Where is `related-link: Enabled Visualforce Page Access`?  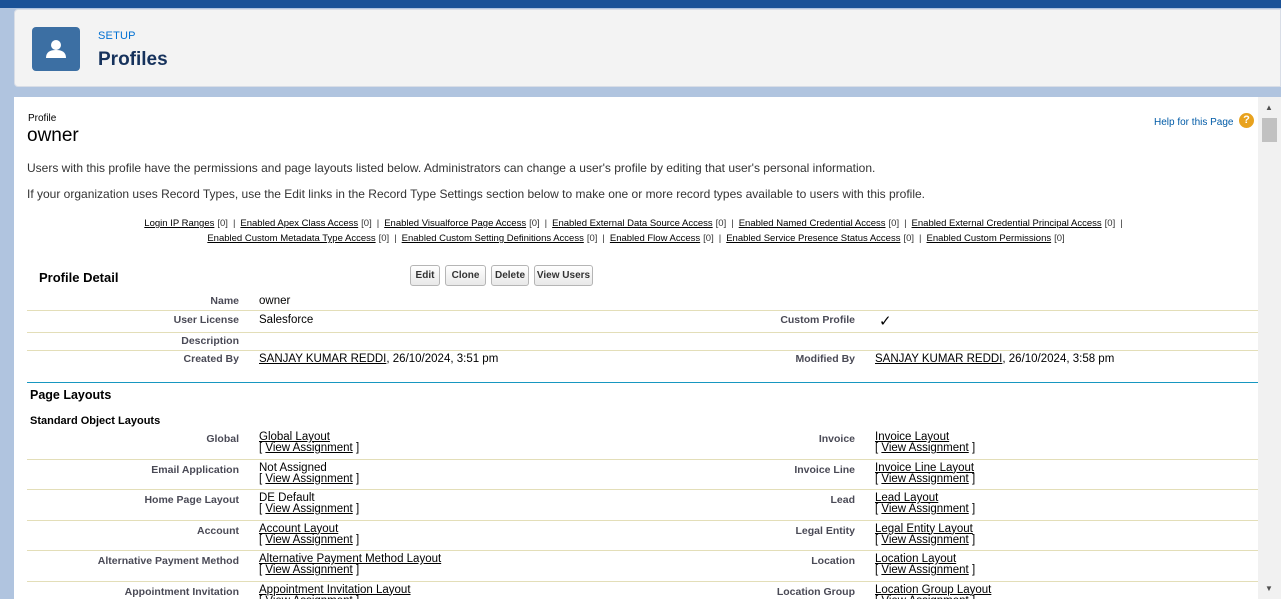
related-link: Enabled Visualforce Page Access is located at coordinates (455, 223).